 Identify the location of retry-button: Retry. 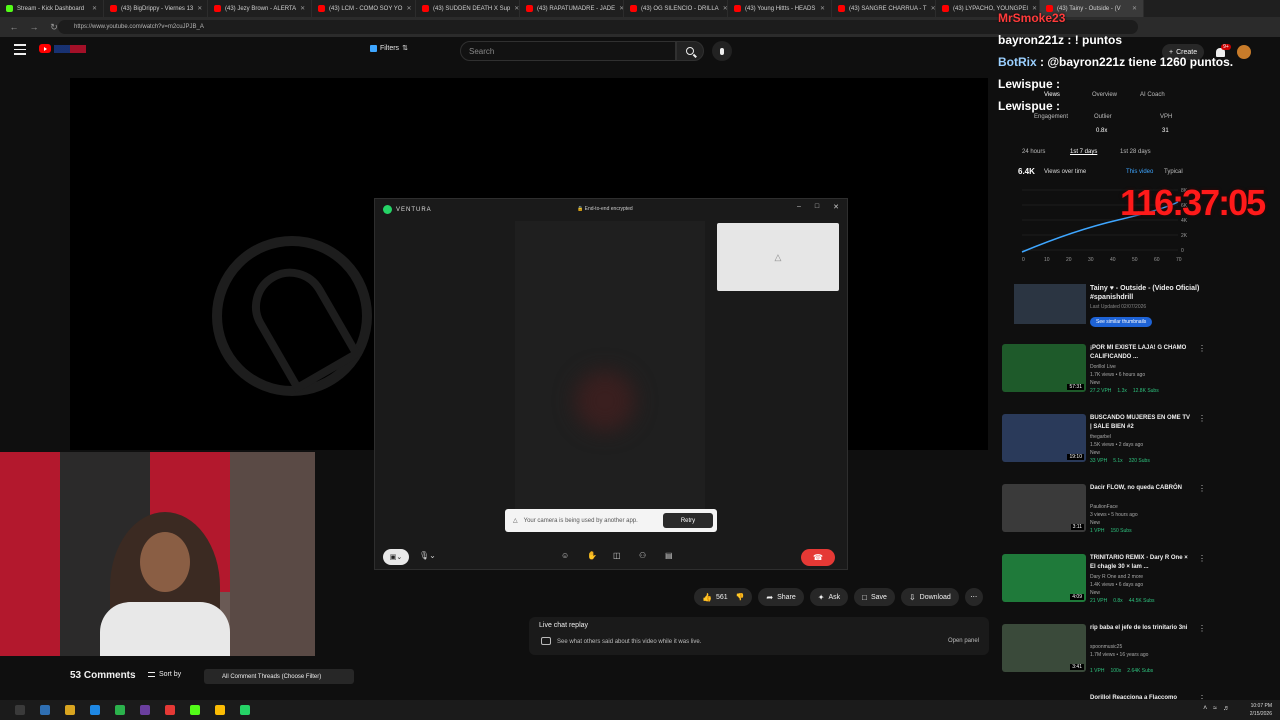
(688, 520).